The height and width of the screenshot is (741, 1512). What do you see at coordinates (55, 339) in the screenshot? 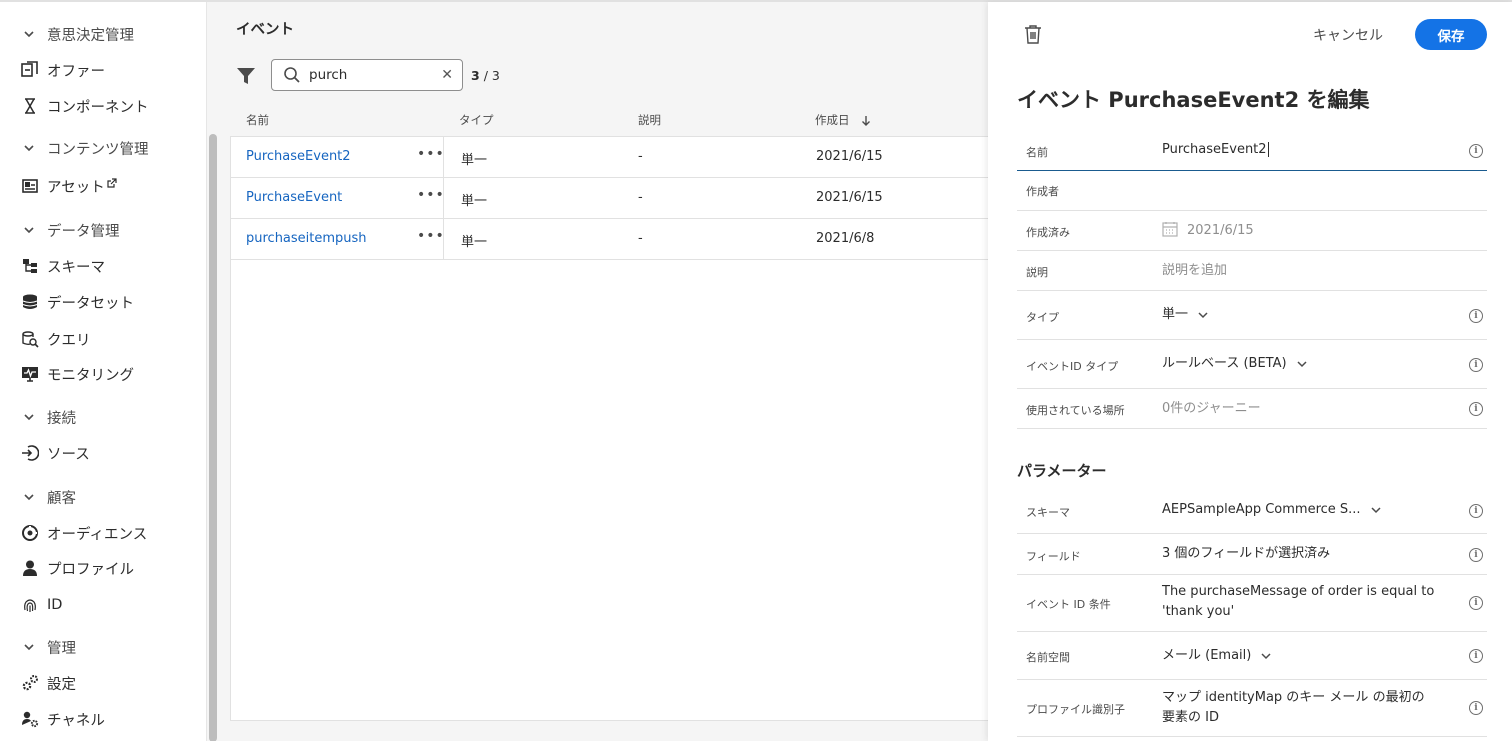
I see `sidebar-item-queries: クエリ` at bounding box center [55, 339].